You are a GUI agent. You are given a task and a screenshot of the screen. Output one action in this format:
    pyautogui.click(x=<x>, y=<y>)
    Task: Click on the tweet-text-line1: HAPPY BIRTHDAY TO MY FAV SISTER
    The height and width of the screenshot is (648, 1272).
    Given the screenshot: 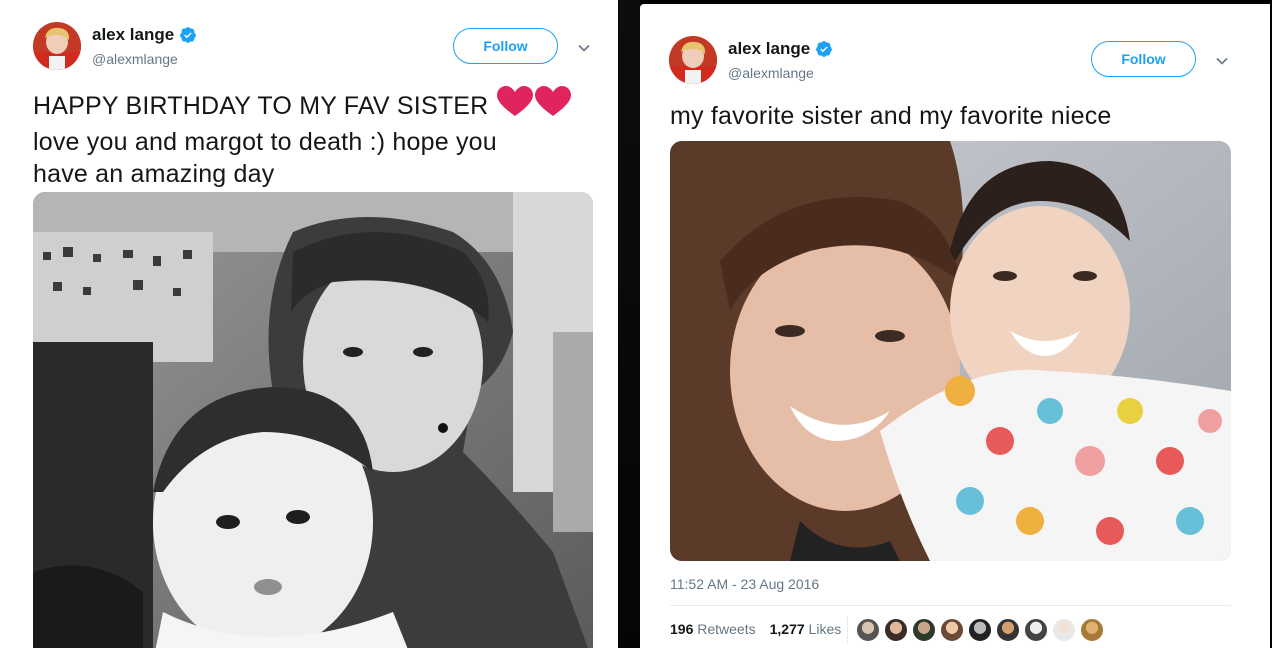 What is the action you would take?
    pyautogui.click(x=261, y=106)
    